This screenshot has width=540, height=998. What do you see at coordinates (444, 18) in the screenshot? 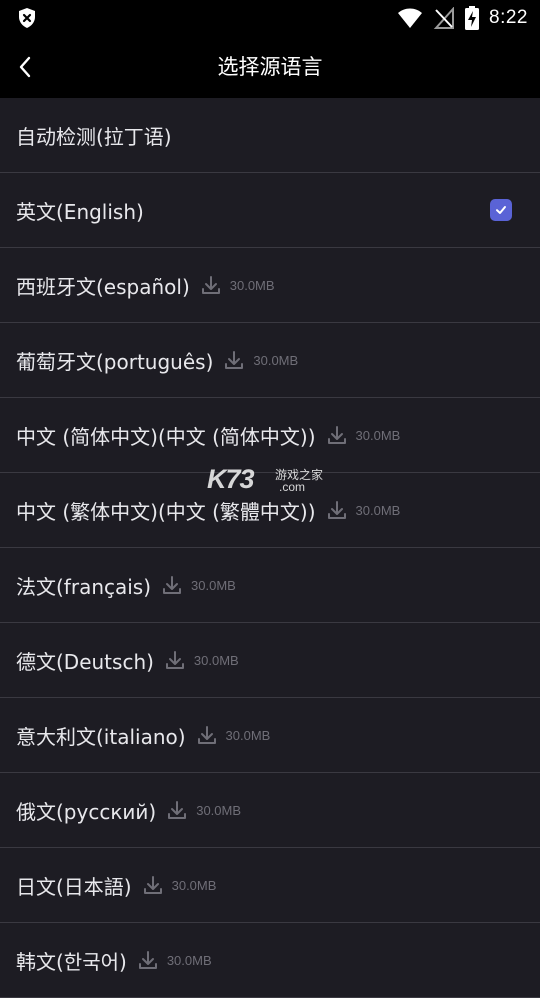
I see `no-sim-icon` at bounding box center [444, 18].